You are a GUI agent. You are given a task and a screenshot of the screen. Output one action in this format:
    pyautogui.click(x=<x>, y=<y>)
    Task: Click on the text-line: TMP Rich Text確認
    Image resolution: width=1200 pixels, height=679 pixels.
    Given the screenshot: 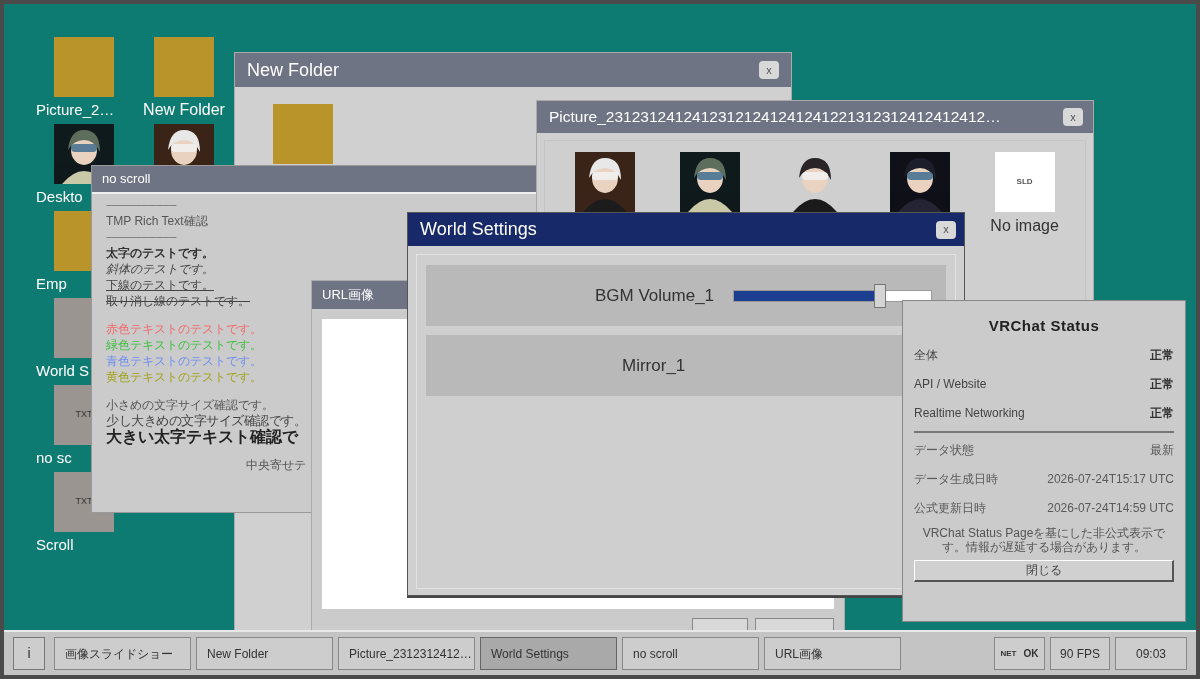 What is the action you would take?
    pyautogui.click(x=157, y=221)
    